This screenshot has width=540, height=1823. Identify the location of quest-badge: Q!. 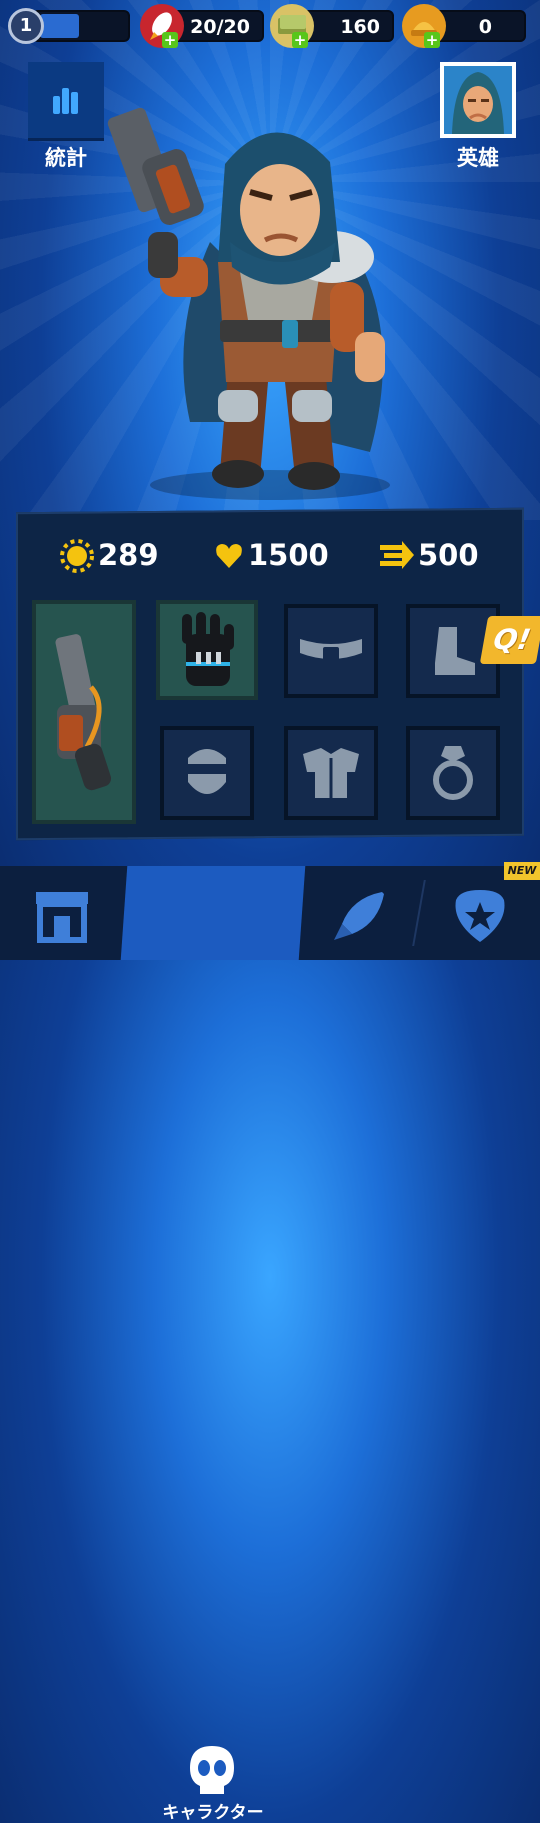
(509, 640).